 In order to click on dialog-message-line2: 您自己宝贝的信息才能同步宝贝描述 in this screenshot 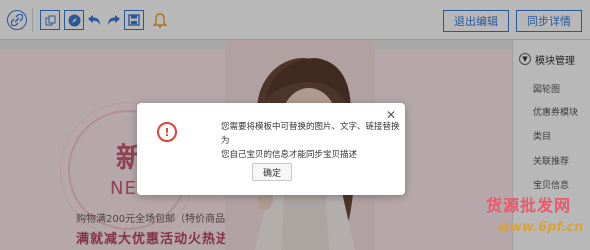, I will do `click(289, 155)`.